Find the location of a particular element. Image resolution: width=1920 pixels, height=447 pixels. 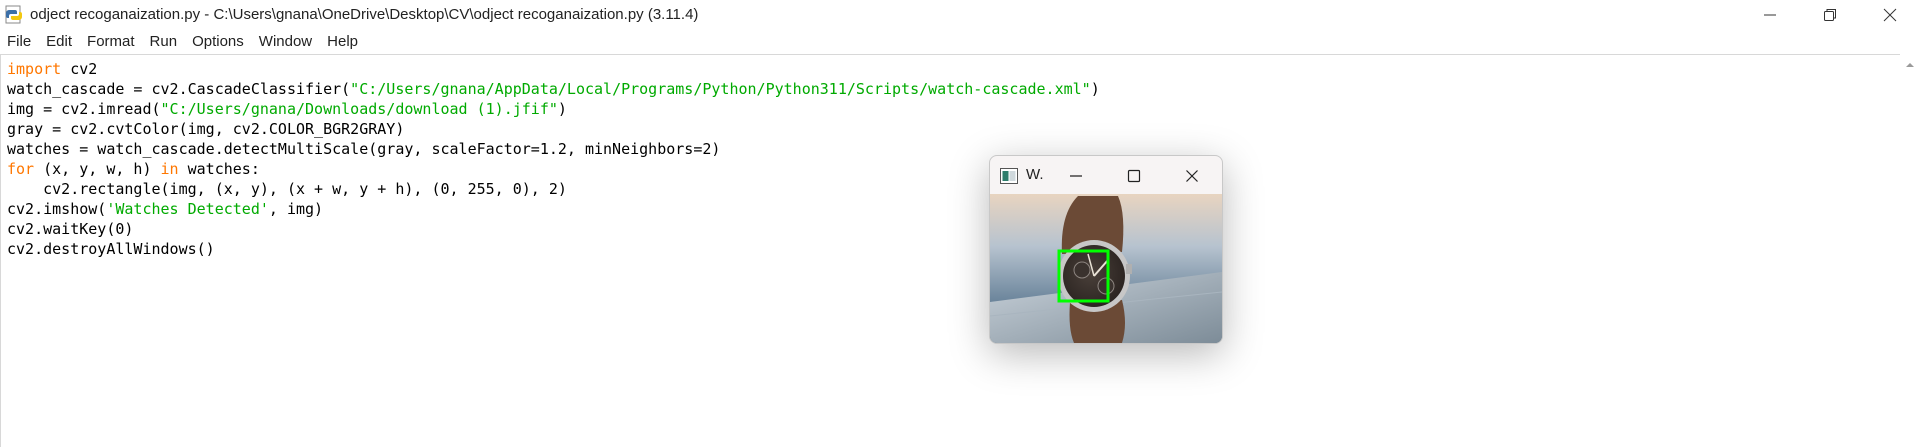

maximize-icon is located at coordinates (1134, 176).